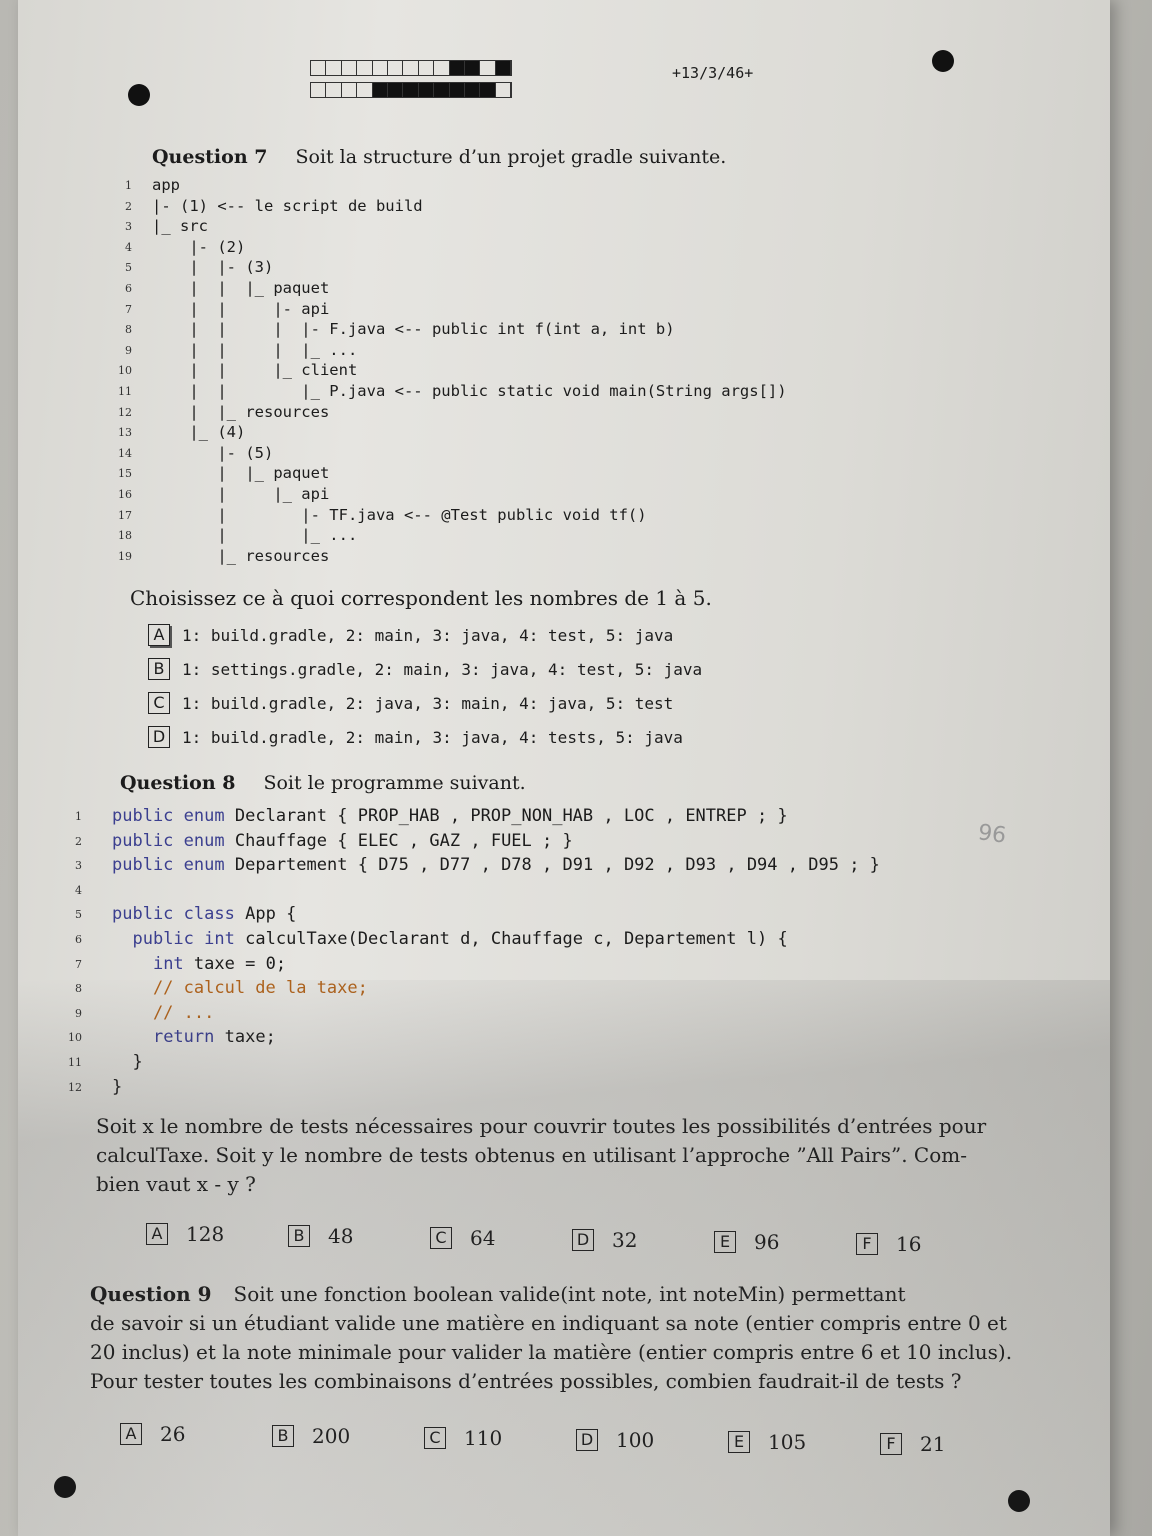  What do you see at coordinates (241, 308) in the screenshot?
I see `tree-line: | | |- api` at bounding box center [241, 308].